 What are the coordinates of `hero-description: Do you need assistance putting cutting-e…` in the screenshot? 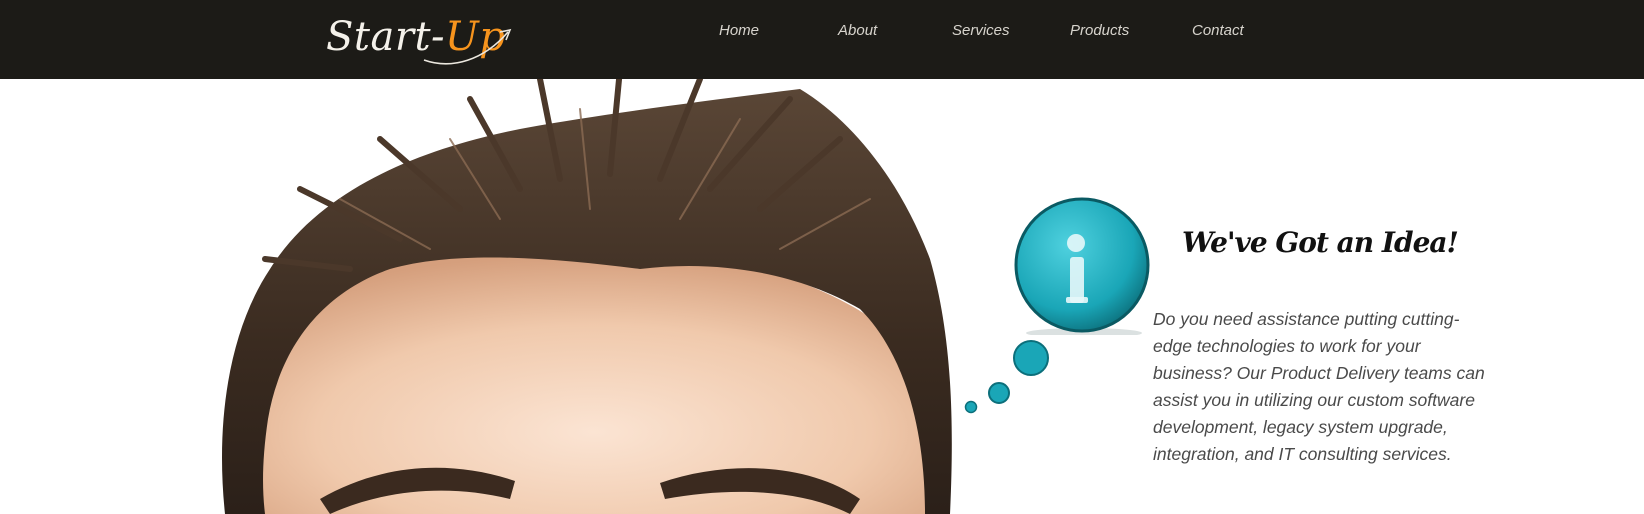 It's located at (1319, 386).